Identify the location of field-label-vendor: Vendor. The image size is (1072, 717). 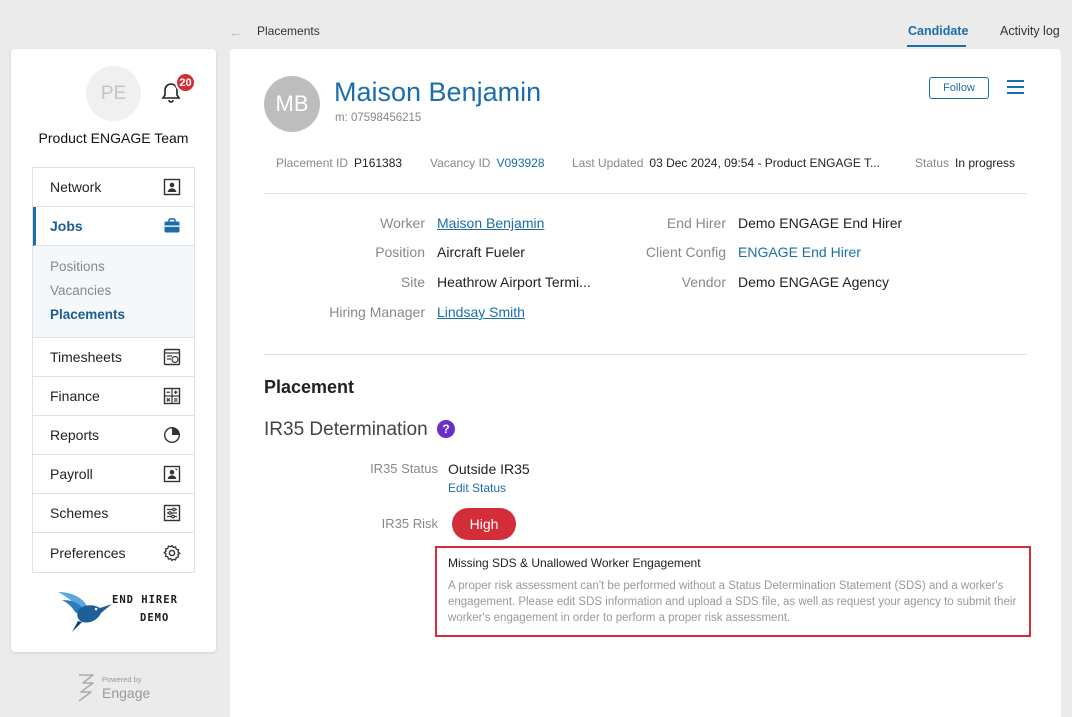
(703, 282).